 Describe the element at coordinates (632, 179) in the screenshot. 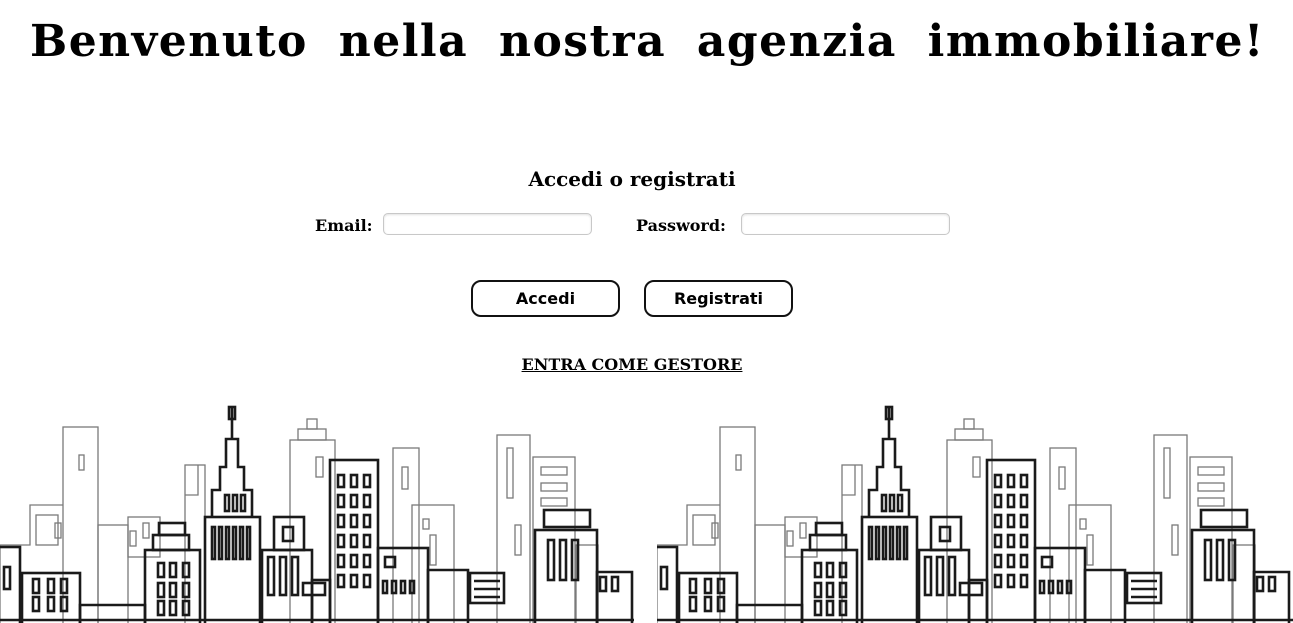

I see `login-heading: Accedi o registrati` at that location.